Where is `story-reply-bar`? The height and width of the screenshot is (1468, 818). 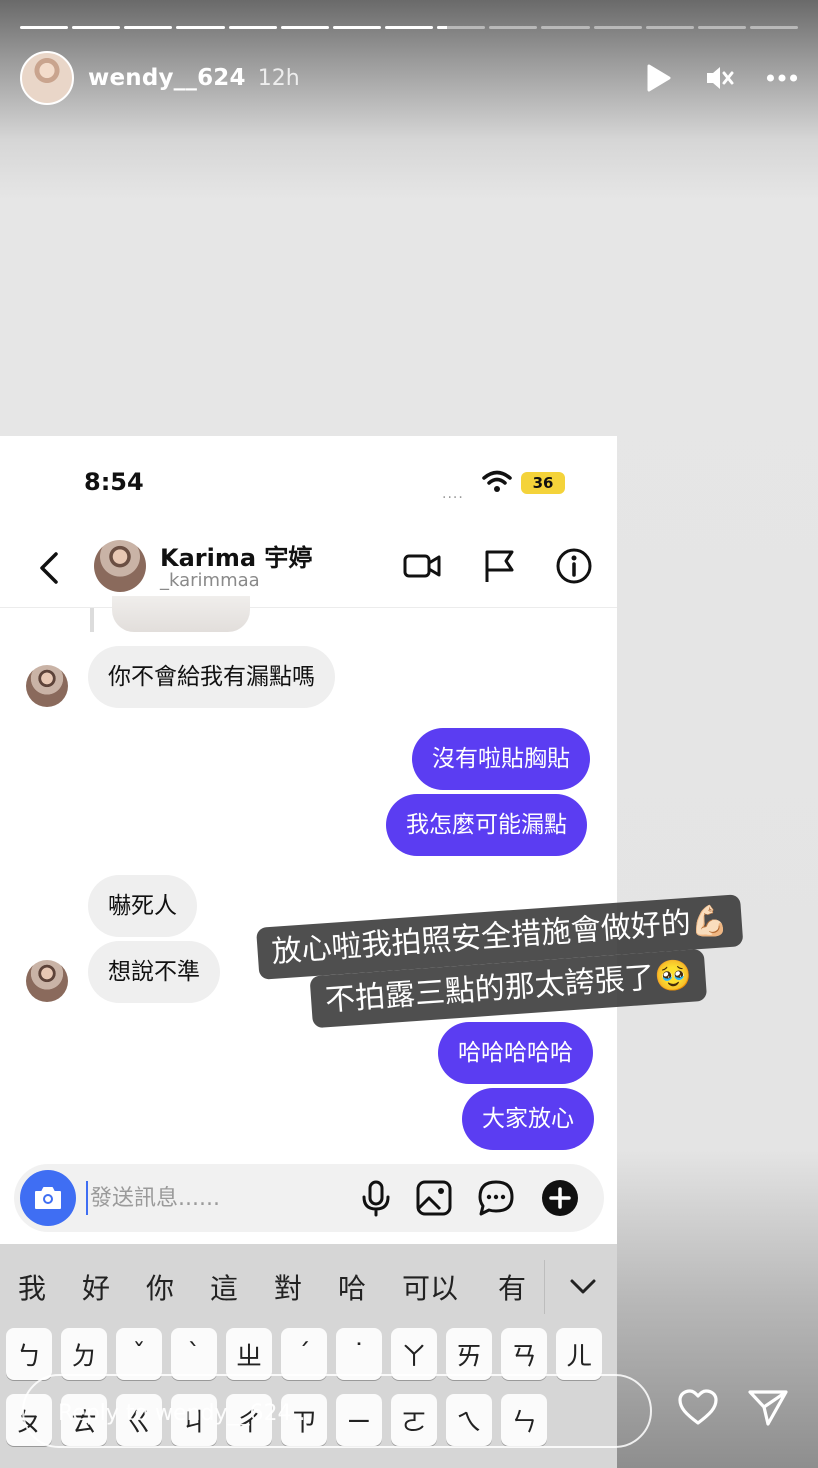 story-reply-bar is located at coordinates (337, 1411).